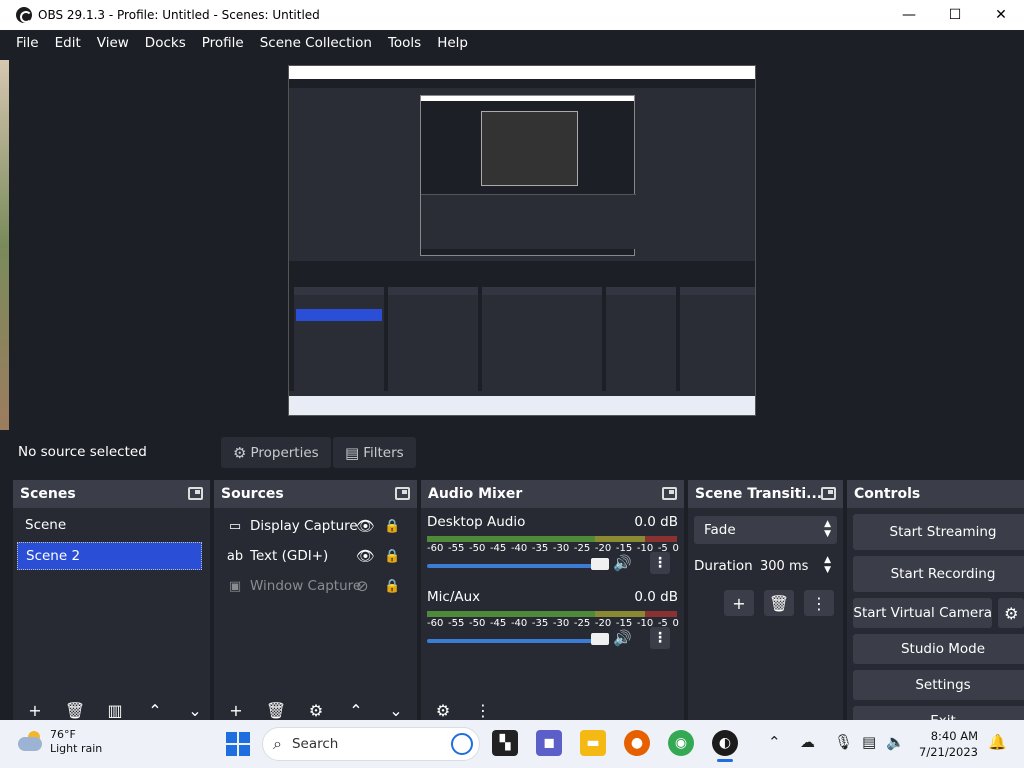 The image size is (1024, 768). What do you see at coordinates (819, 603) in the screenshot?
I see `transition-menu-icon: ⋮` at bounding box center [819, 603].